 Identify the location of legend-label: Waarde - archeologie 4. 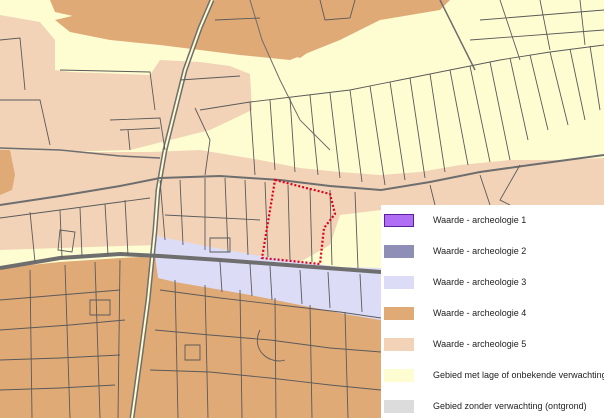
(480, 313).